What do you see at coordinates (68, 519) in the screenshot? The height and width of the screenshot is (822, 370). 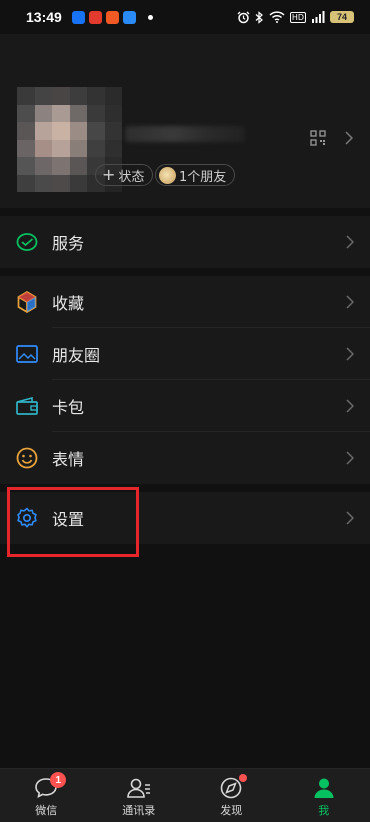 I see `menu-label-settings: 设置` at bounding box center [68, 519].